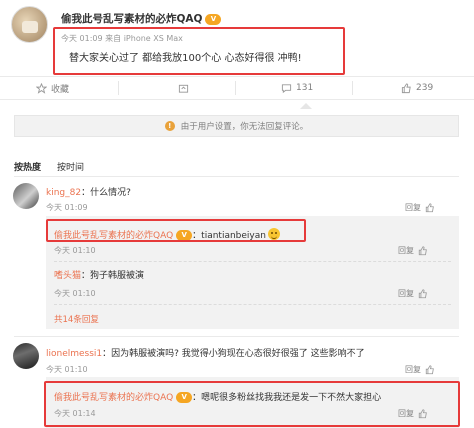 This screenshot has width=474, height=428. I want to click on comment-time: 今天 01:09, so click(67, 207).